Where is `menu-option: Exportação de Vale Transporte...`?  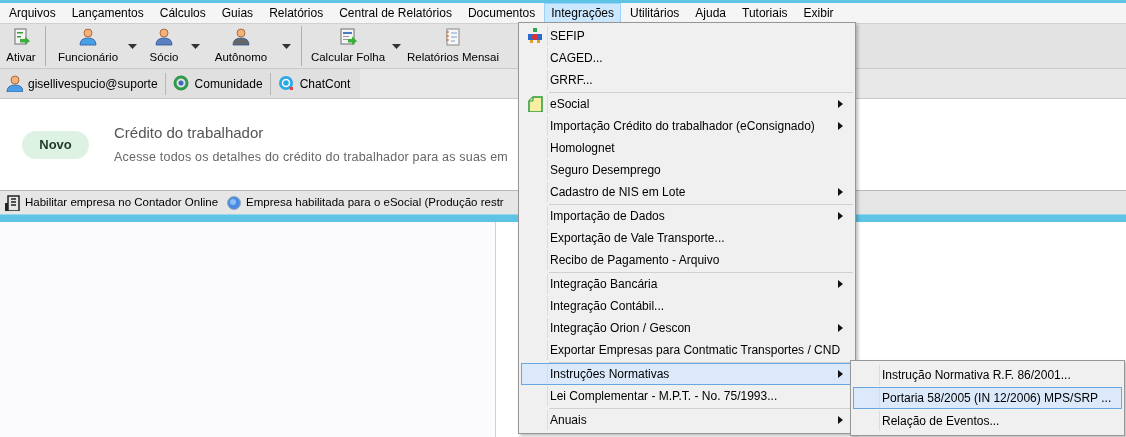
menu-option: Exportação de Vale Transporte... is located at coordinates (687, 238).